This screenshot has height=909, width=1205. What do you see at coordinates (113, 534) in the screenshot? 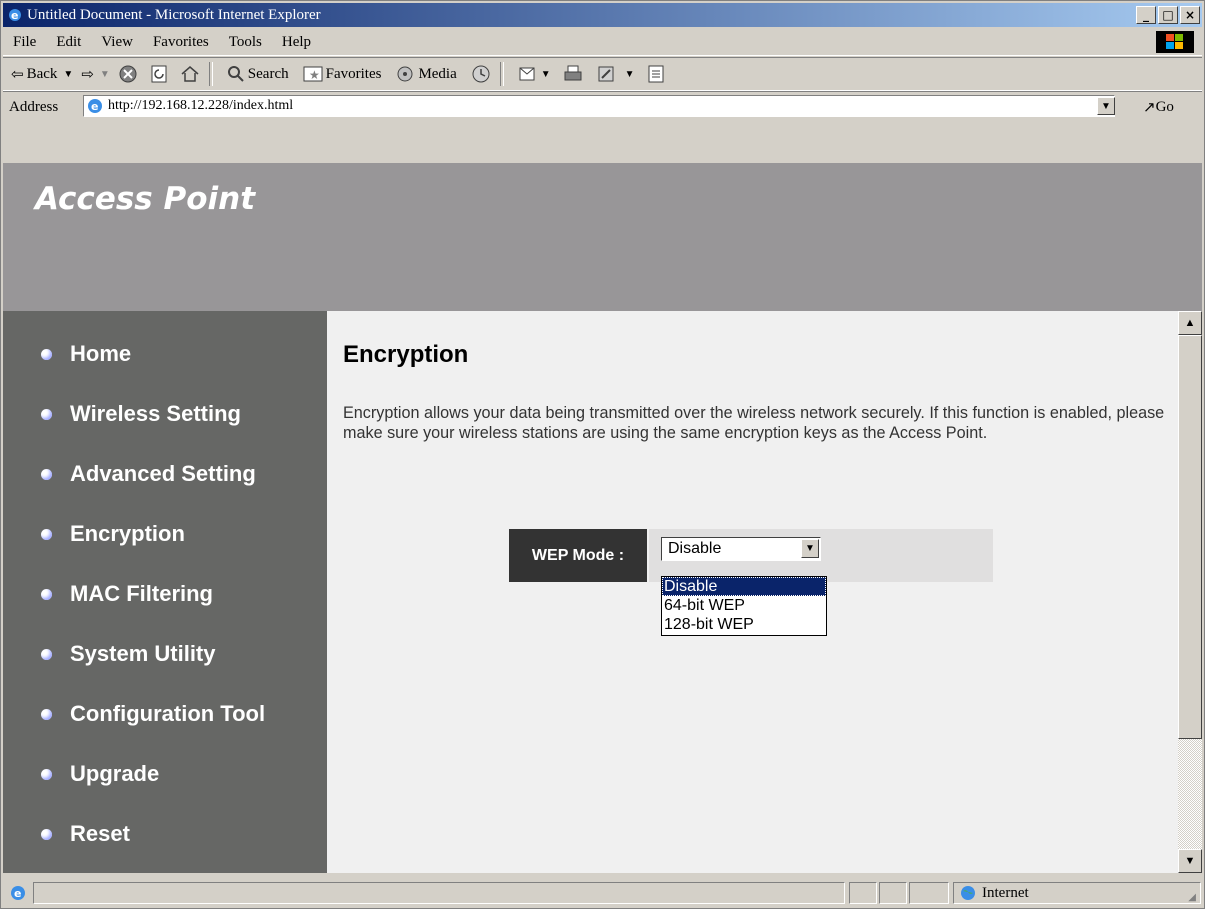
I see `nav-encryption: Encryption` at bounding box center [113, 534].